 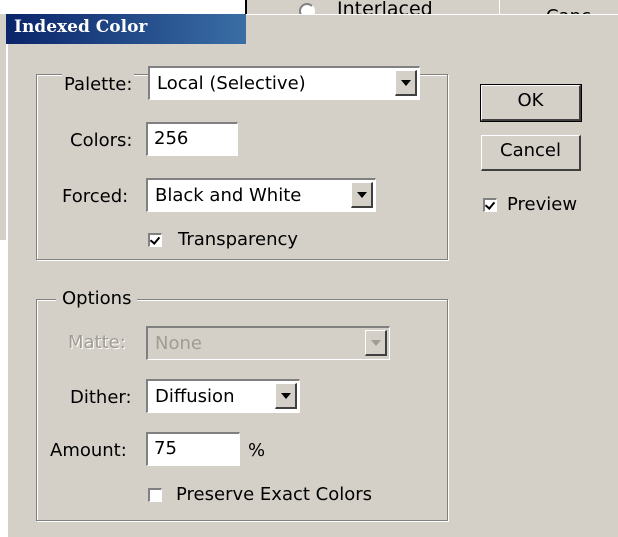 What do you see at coordinates (155, 240) in the screenshot?
I see `transparency-checkbox` at bounding box center [155, 240].